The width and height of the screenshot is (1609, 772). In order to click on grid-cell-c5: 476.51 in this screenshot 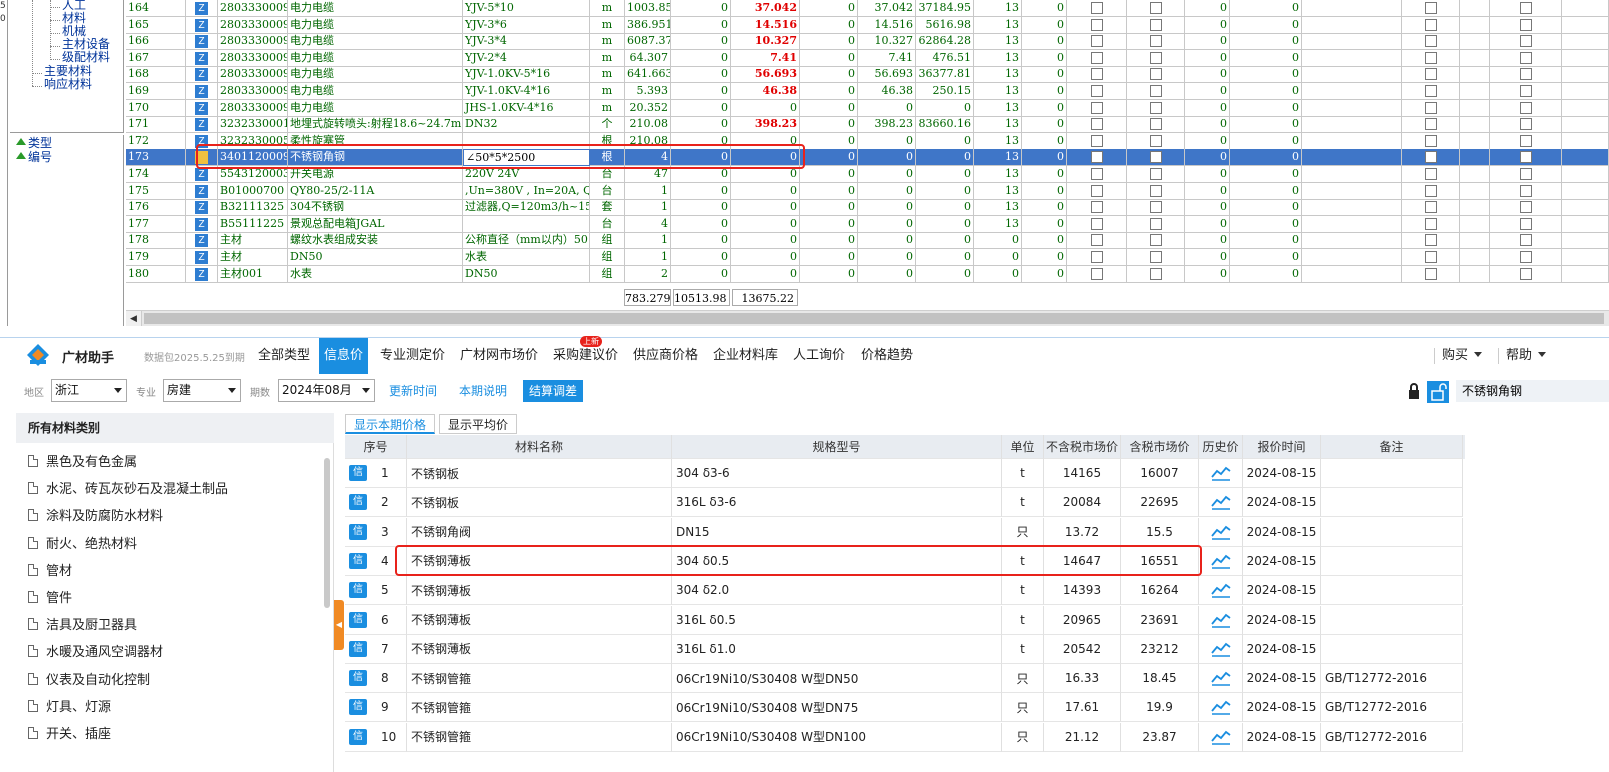, I will do `click(945, 58)`.